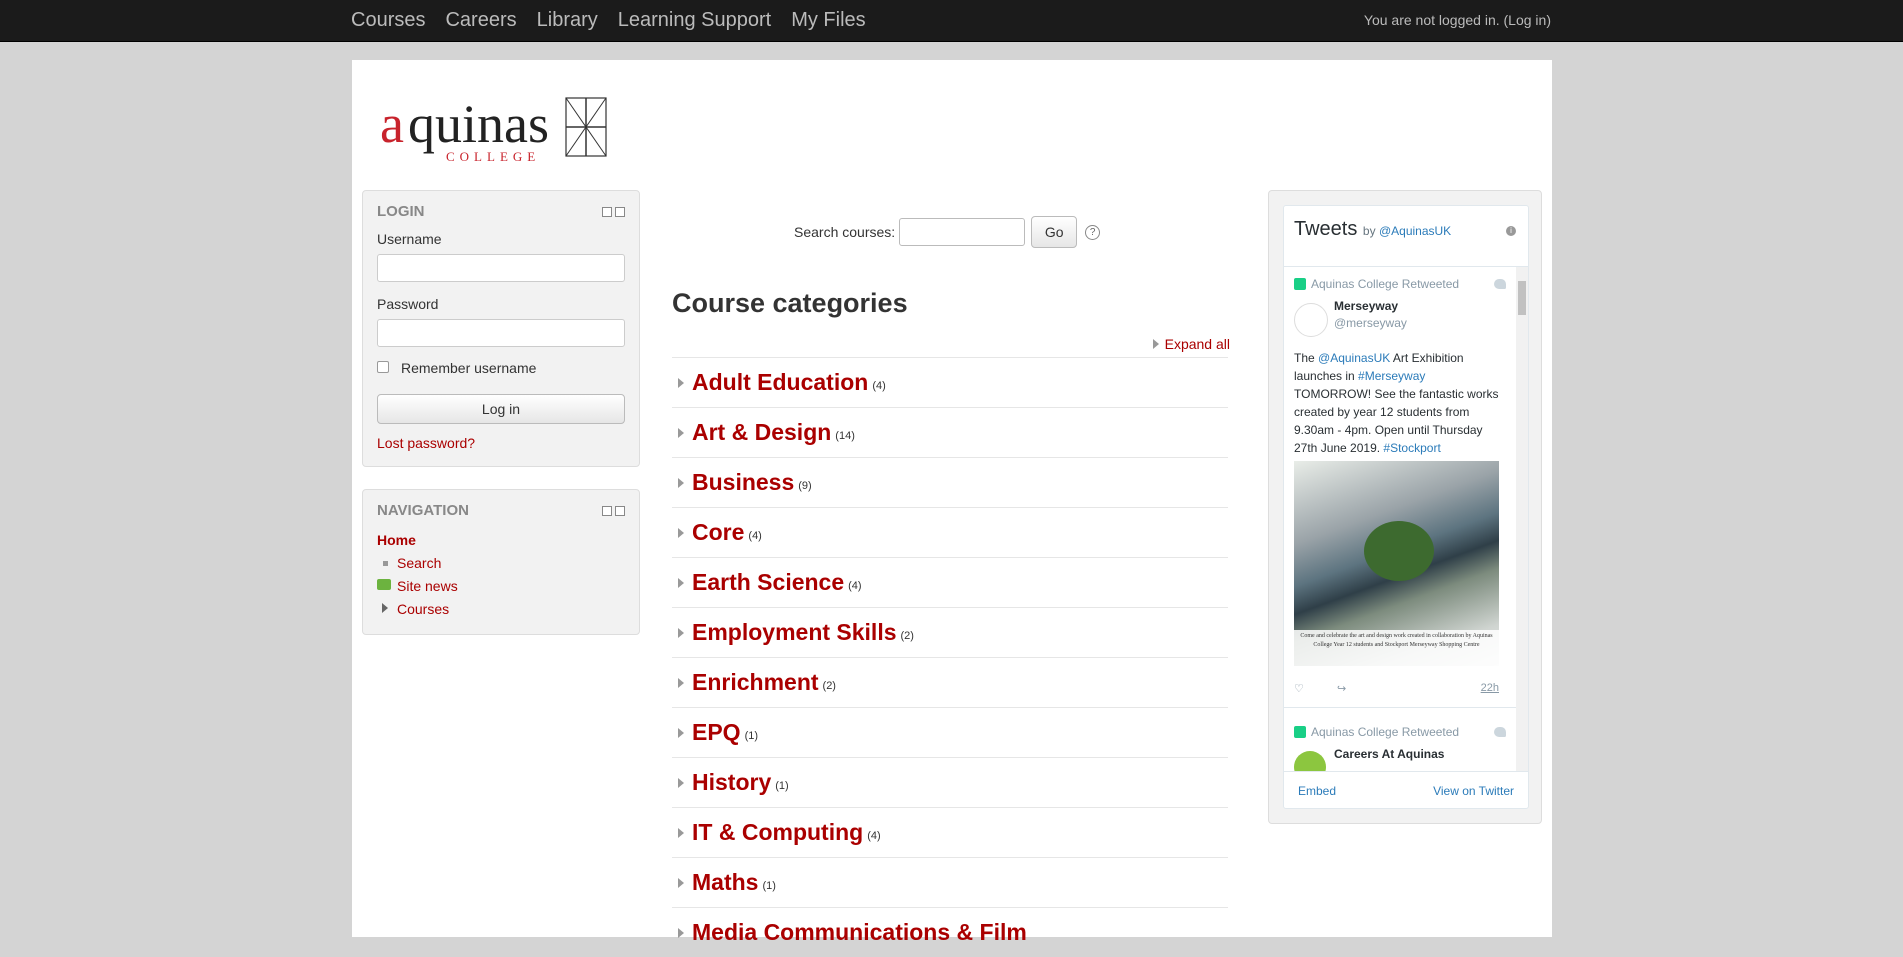 The height and width of the screenshot is (957, 1903). What do you see at coordinates (743, 482) in the screenshot?
I see `category-name: Business` at bounding box center [743, 482].